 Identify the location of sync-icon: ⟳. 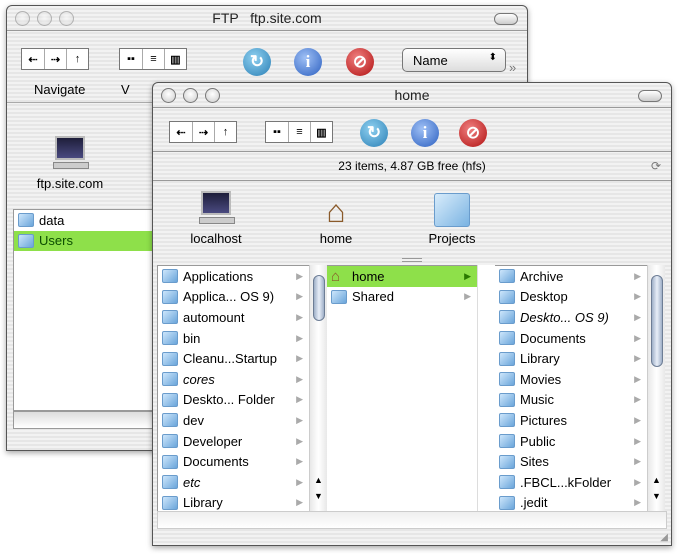
(656, 166).